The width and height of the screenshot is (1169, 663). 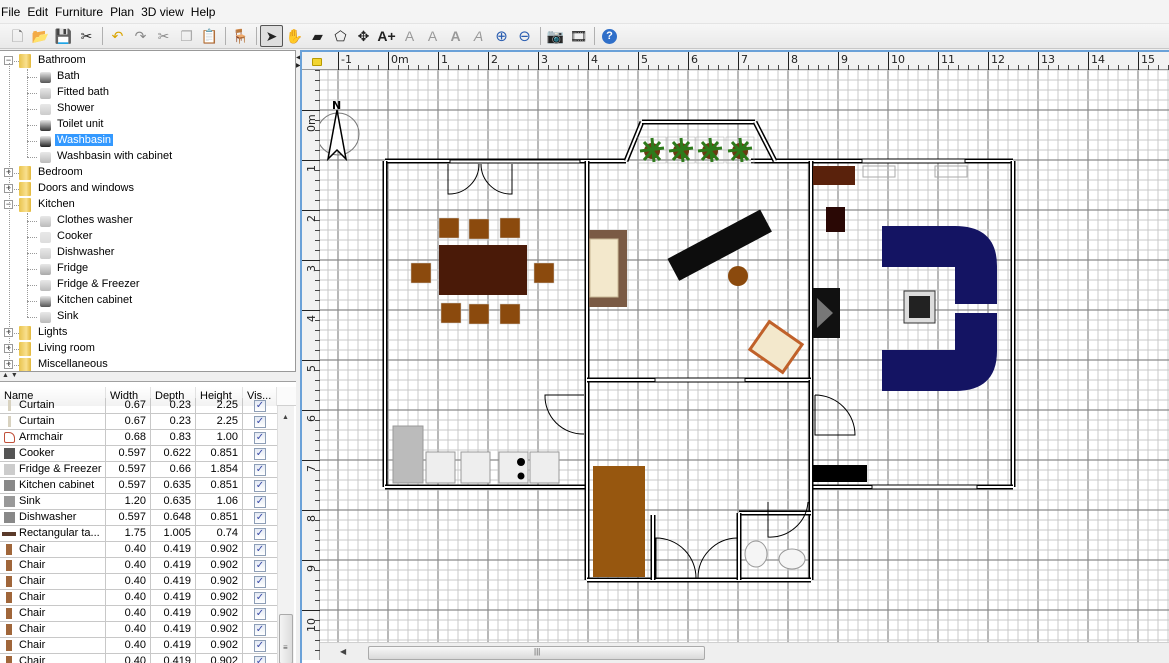 I want to click on sofa-top, so click(x=939, y=265).